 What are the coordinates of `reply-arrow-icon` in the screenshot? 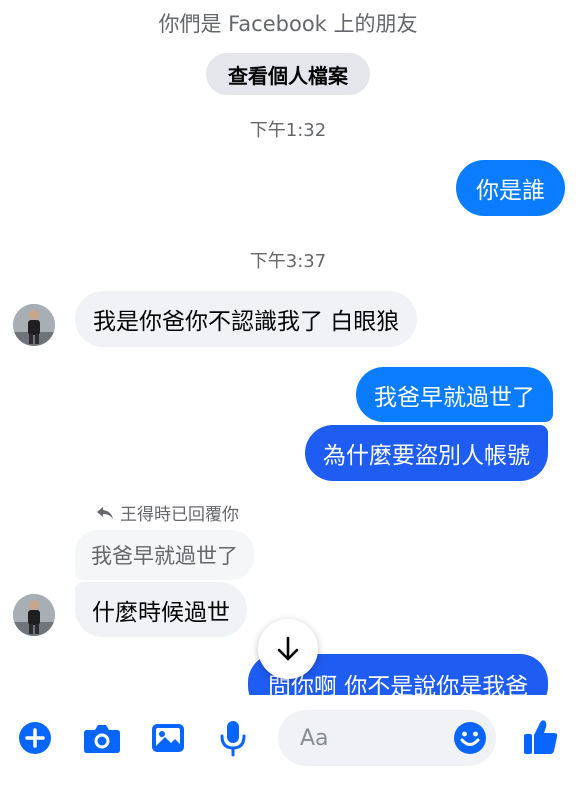 It's located at (105, 512).